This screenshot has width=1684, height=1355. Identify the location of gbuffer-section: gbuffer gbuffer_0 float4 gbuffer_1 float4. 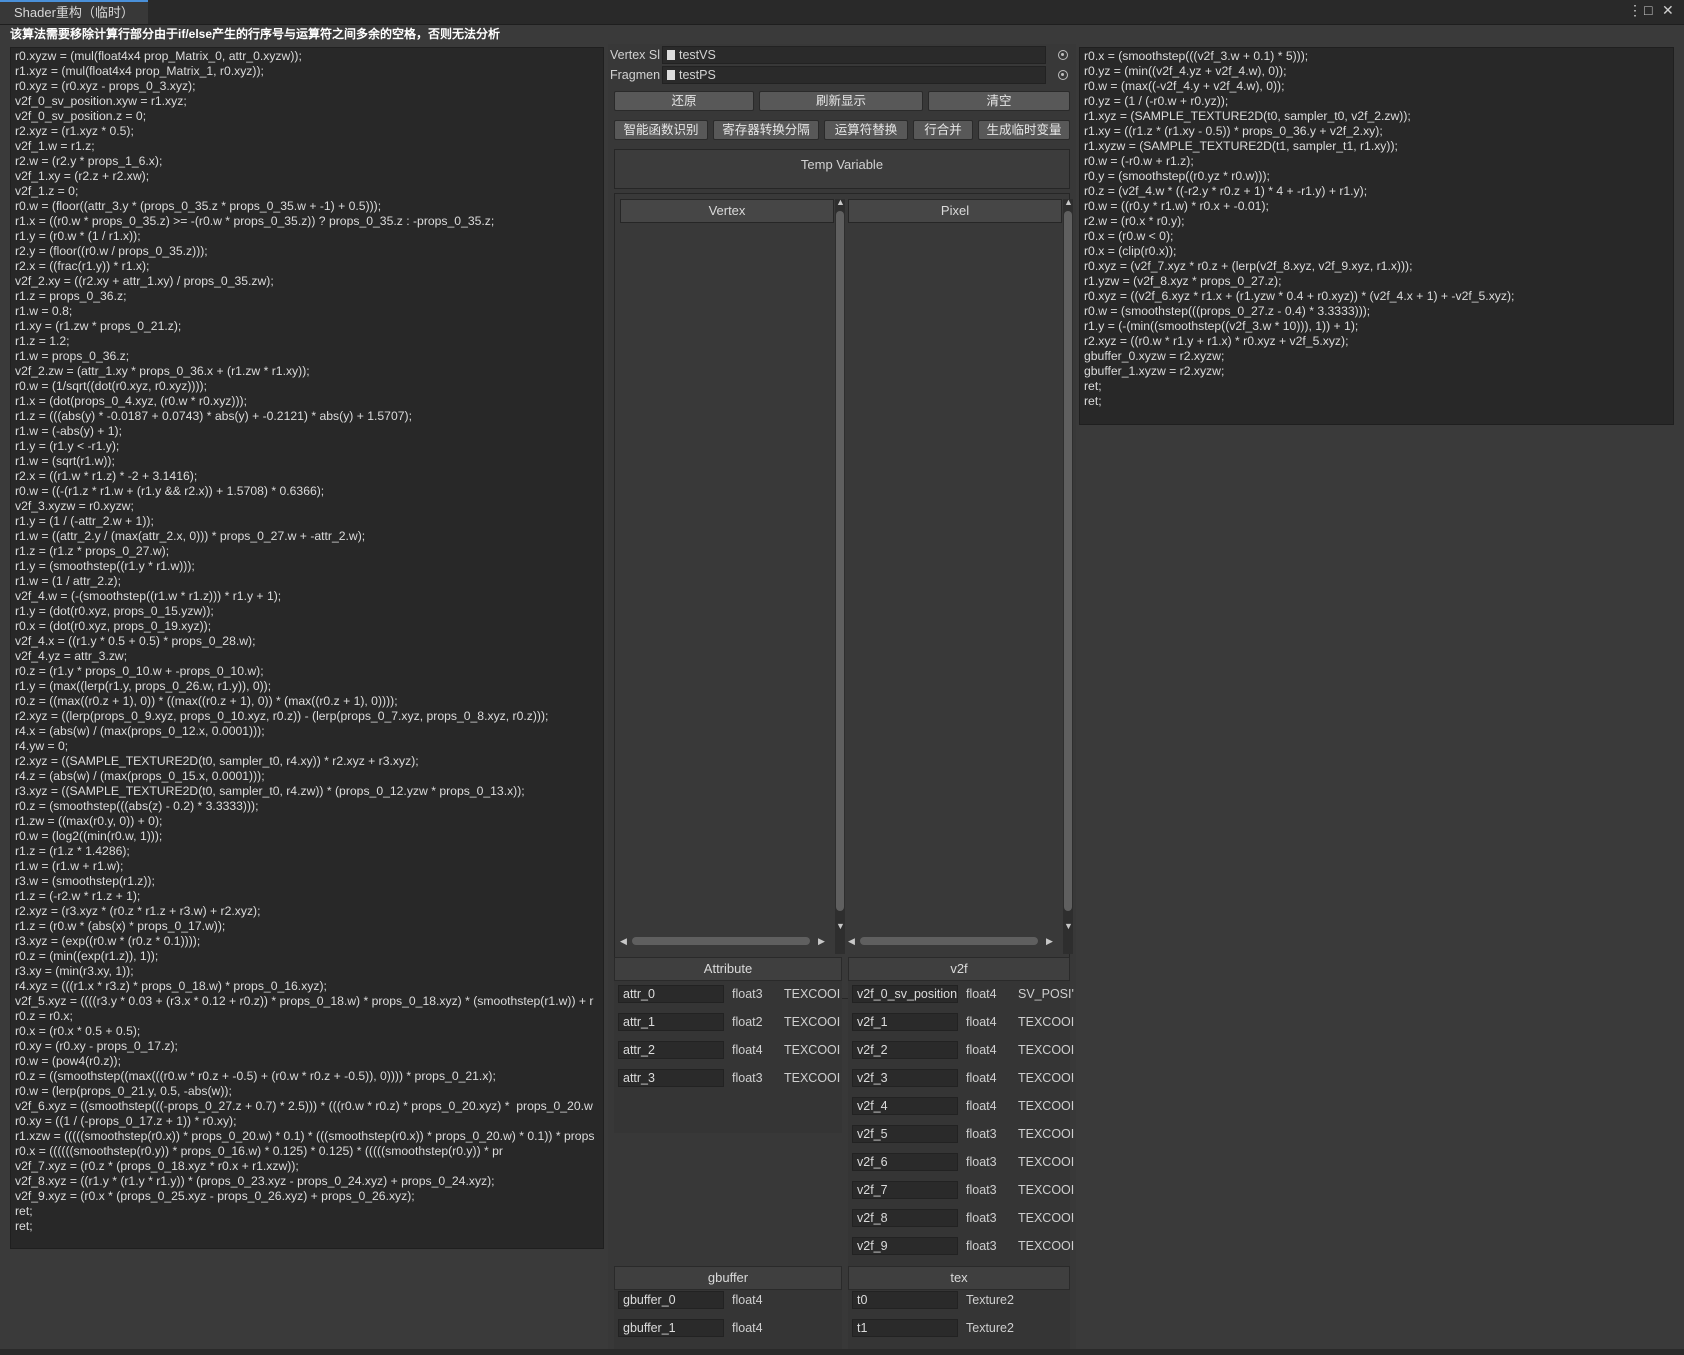
(728, 1310).